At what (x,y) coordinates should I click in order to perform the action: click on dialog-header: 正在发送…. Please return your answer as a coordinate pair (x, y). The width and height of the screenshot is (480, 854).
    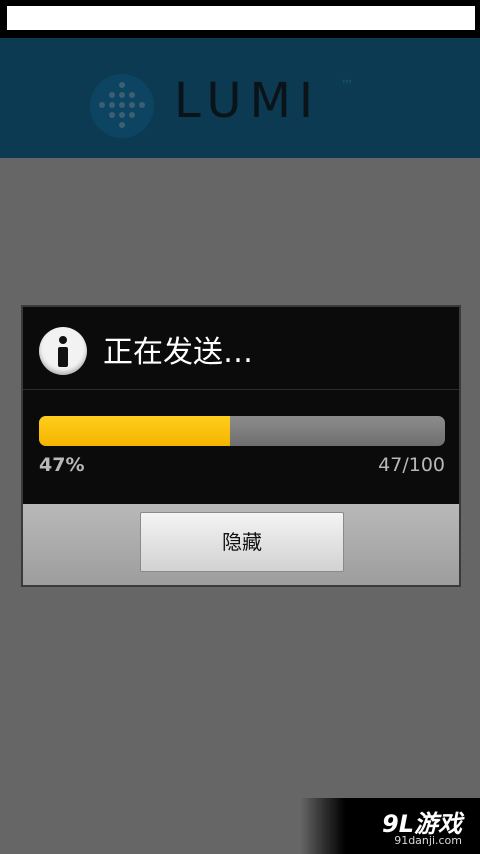
    Looking at the image, I should click on (241, 348).